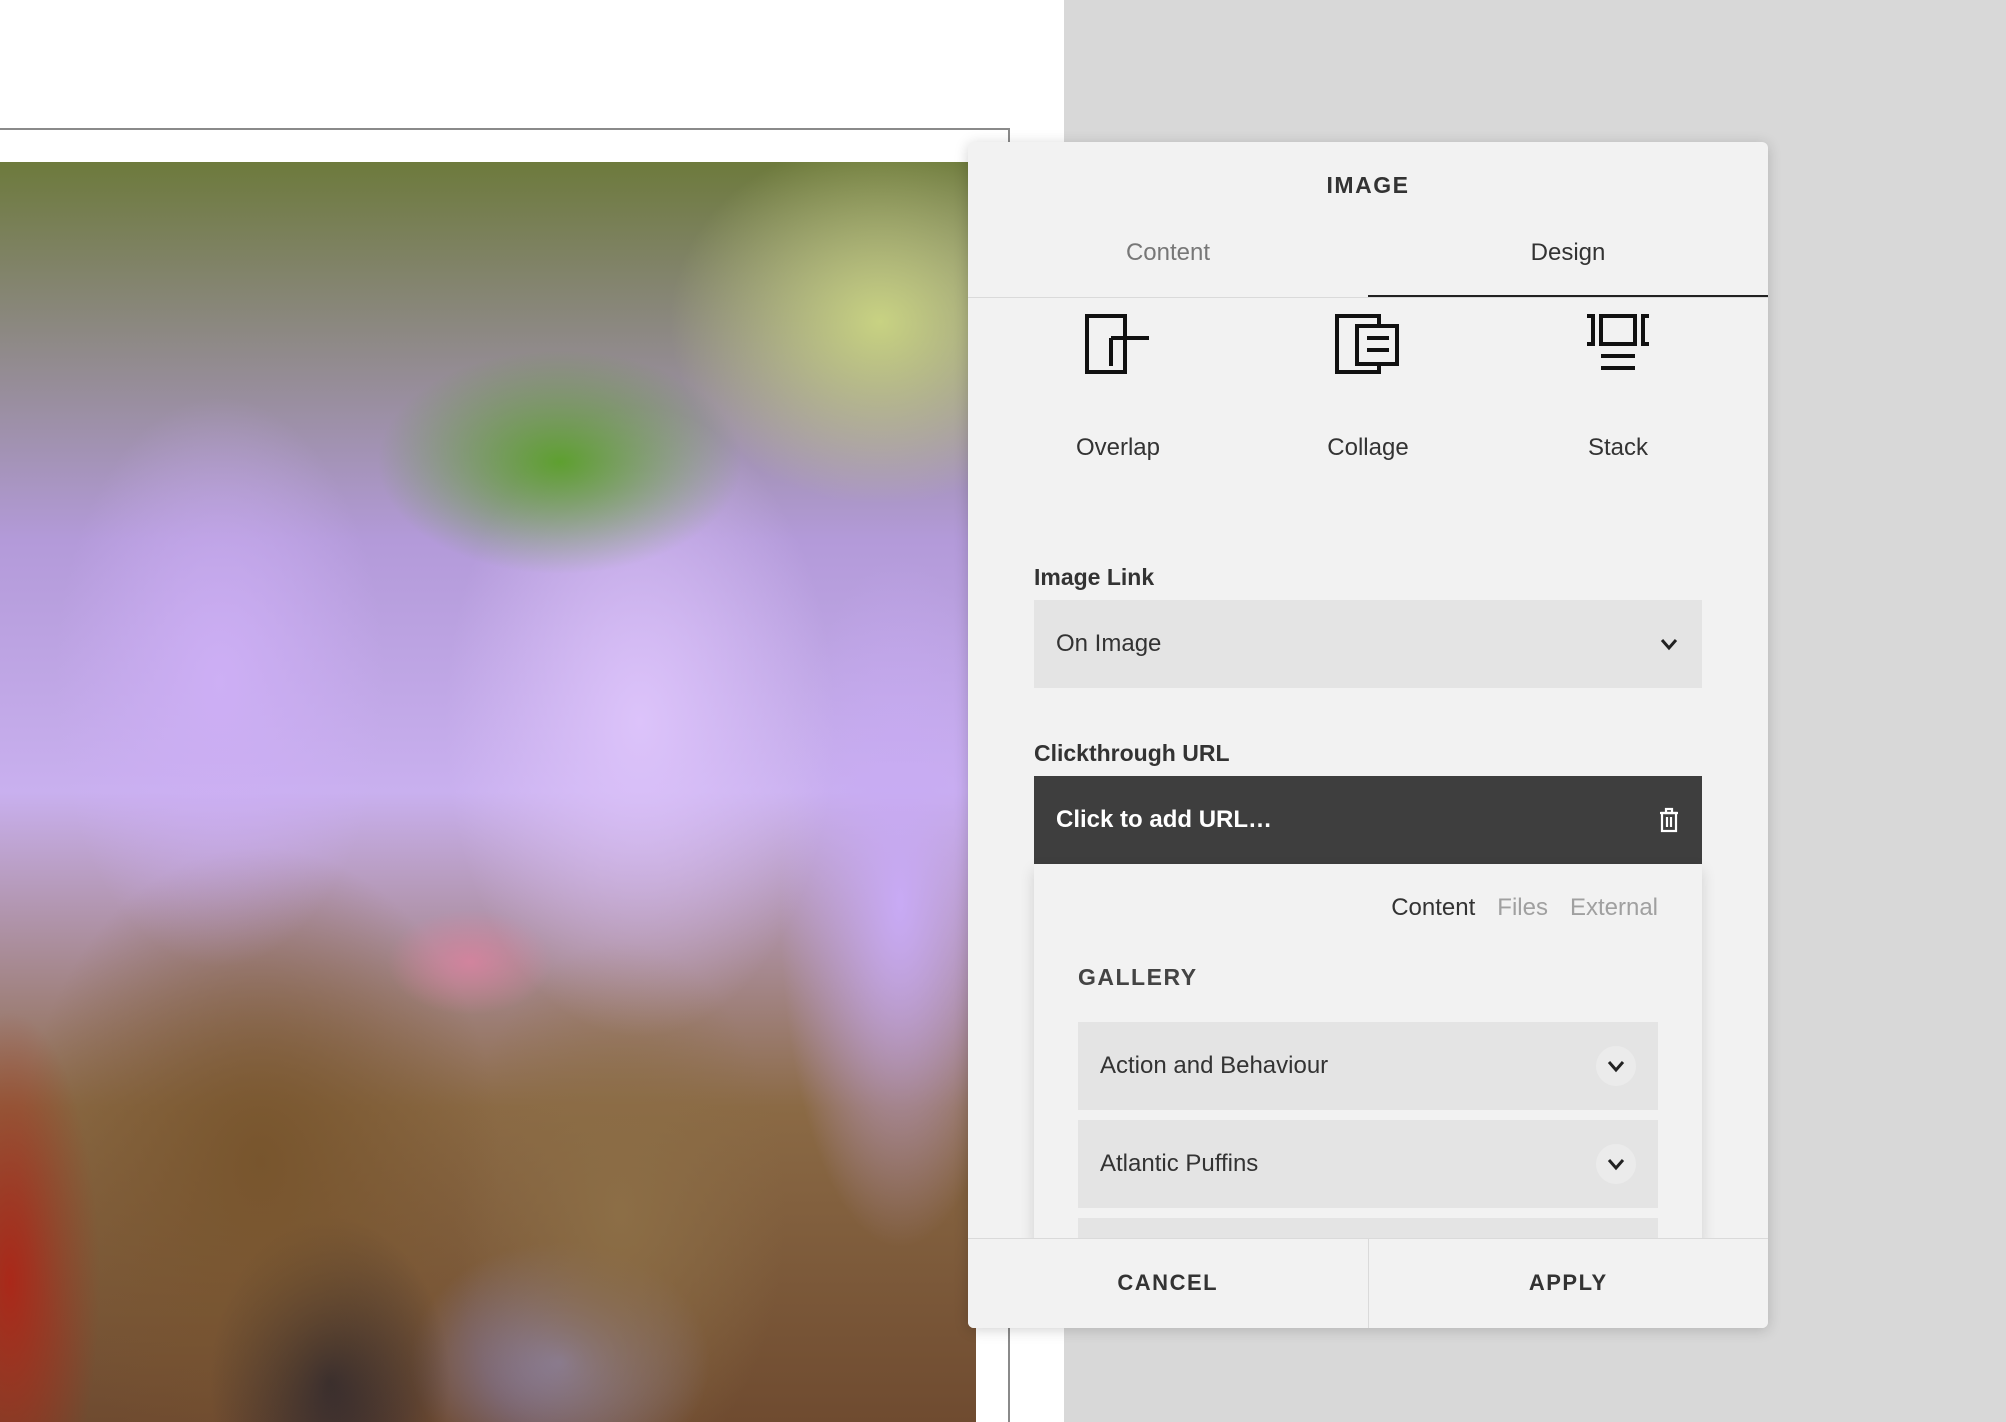  Describe the element at coordinates (1214, 1065) in the screenshot. I see `gallery-item-label: Action and Behaviour` at that location.